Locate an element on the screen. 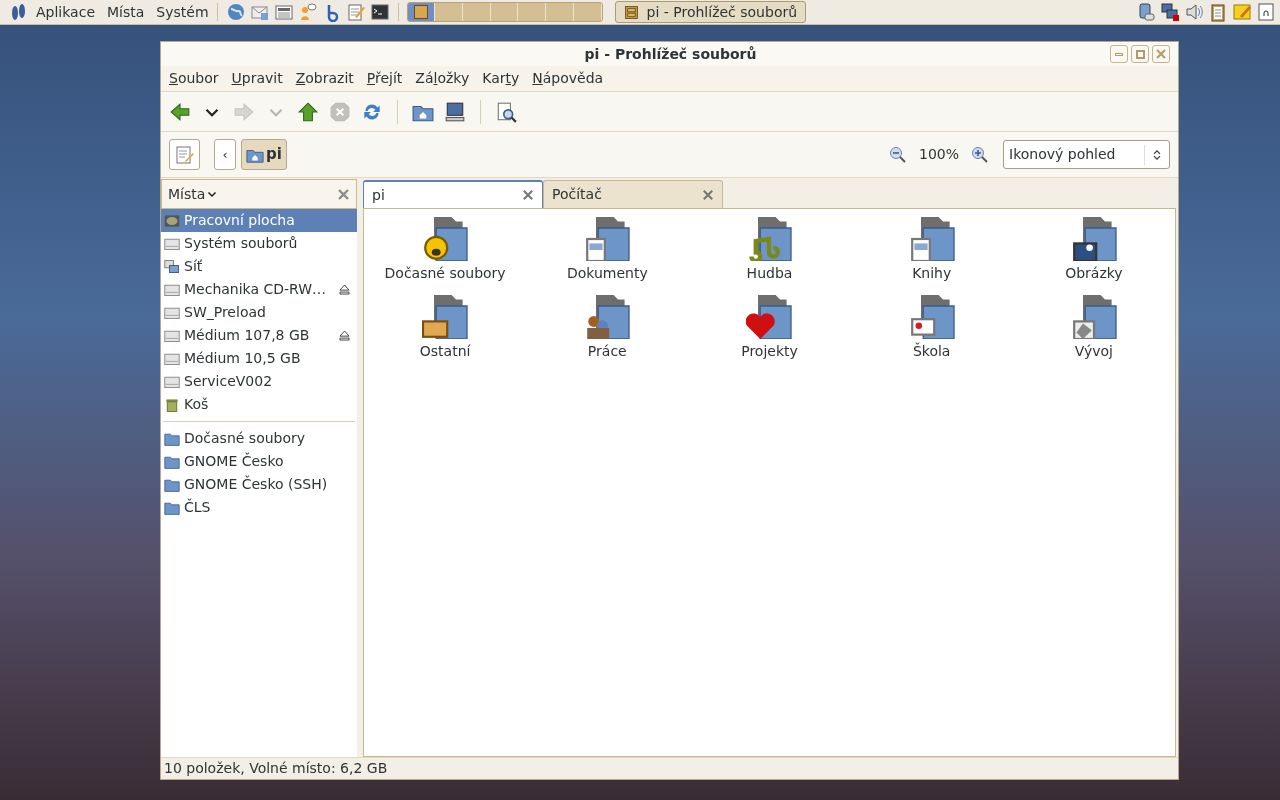  file-name: Dokumenty is located at coordinates (607, 273).